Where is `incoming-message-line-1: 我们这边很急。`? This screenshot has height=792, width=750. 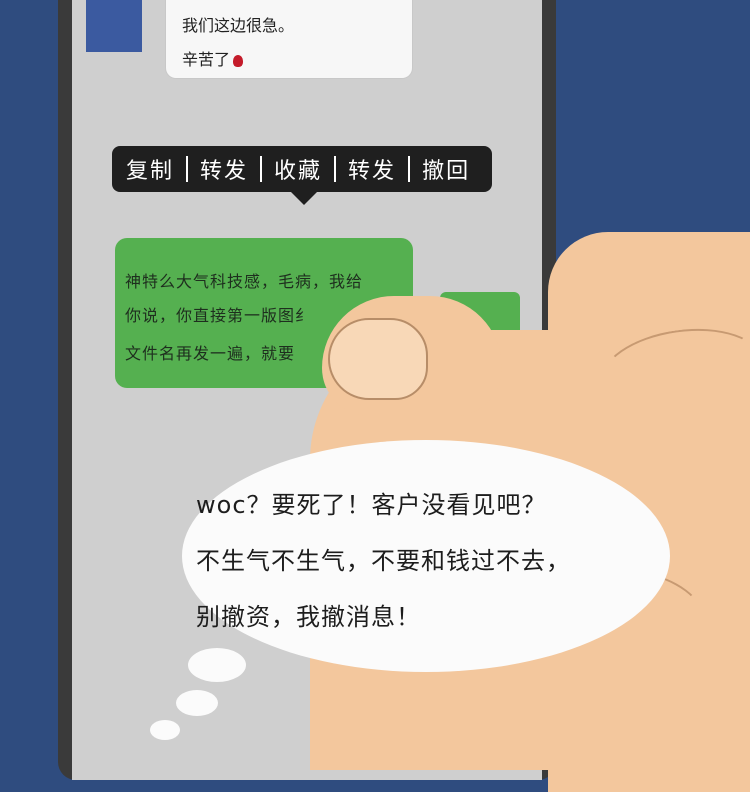 incoming-message-line-1: 我们这边很急。 is located at coordinates (238, 25).